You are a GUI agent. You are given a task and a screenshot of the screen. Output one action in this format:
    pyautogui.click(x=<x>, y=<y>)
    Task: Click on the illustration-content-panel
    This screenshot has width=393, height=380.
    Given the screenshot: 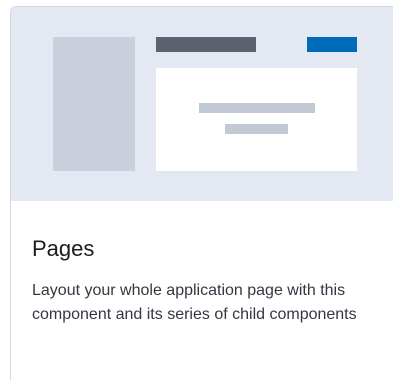 What is the action you would take?
    pyautogui.click(x=256, y=119)
    